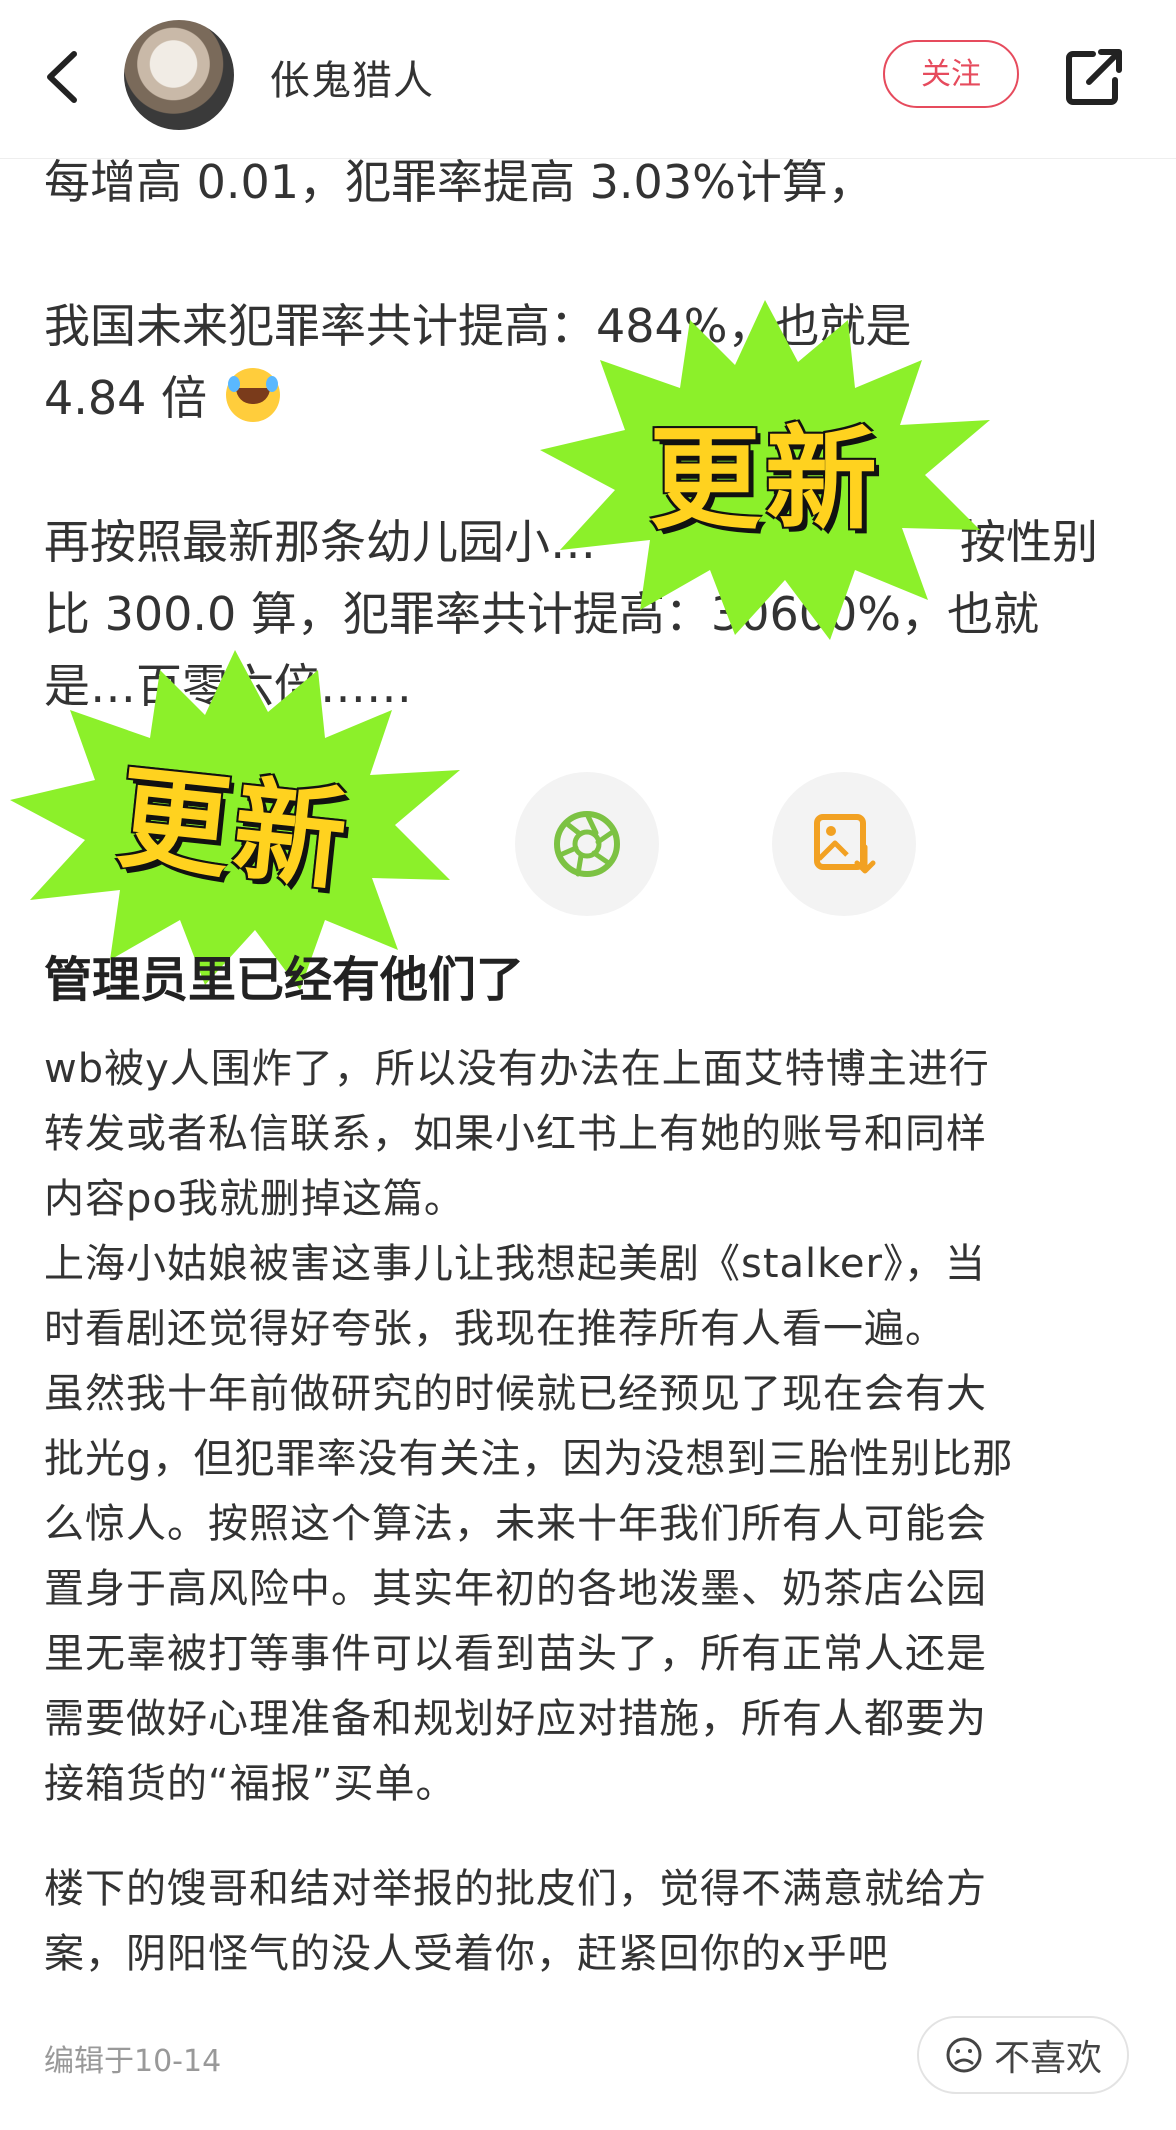  Describe the element at coordinates (133, 2061) in the screenshot. I see `edit-time: 编辑于10-14` at that location.